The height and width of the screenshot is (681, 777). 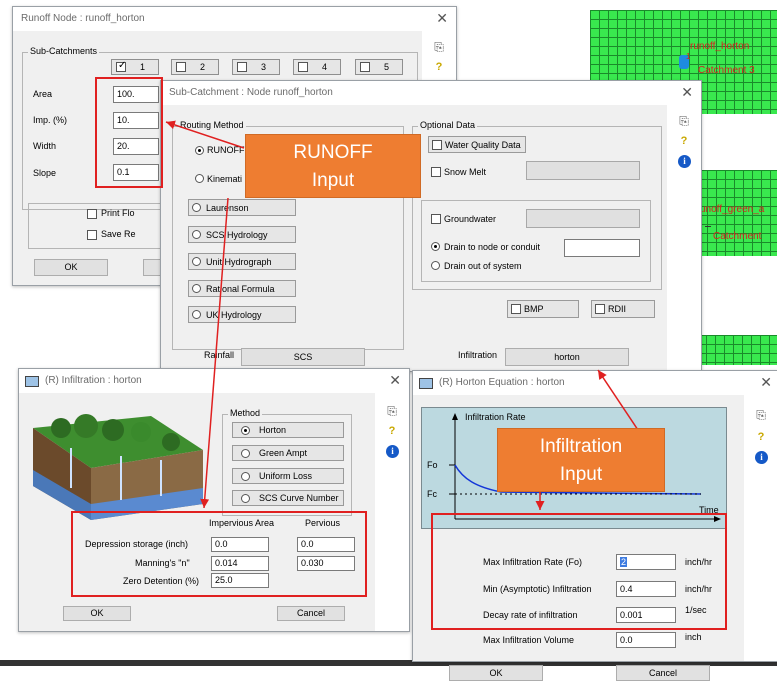 I want to click on button-label: Cancel, so click(x=662, y=673).